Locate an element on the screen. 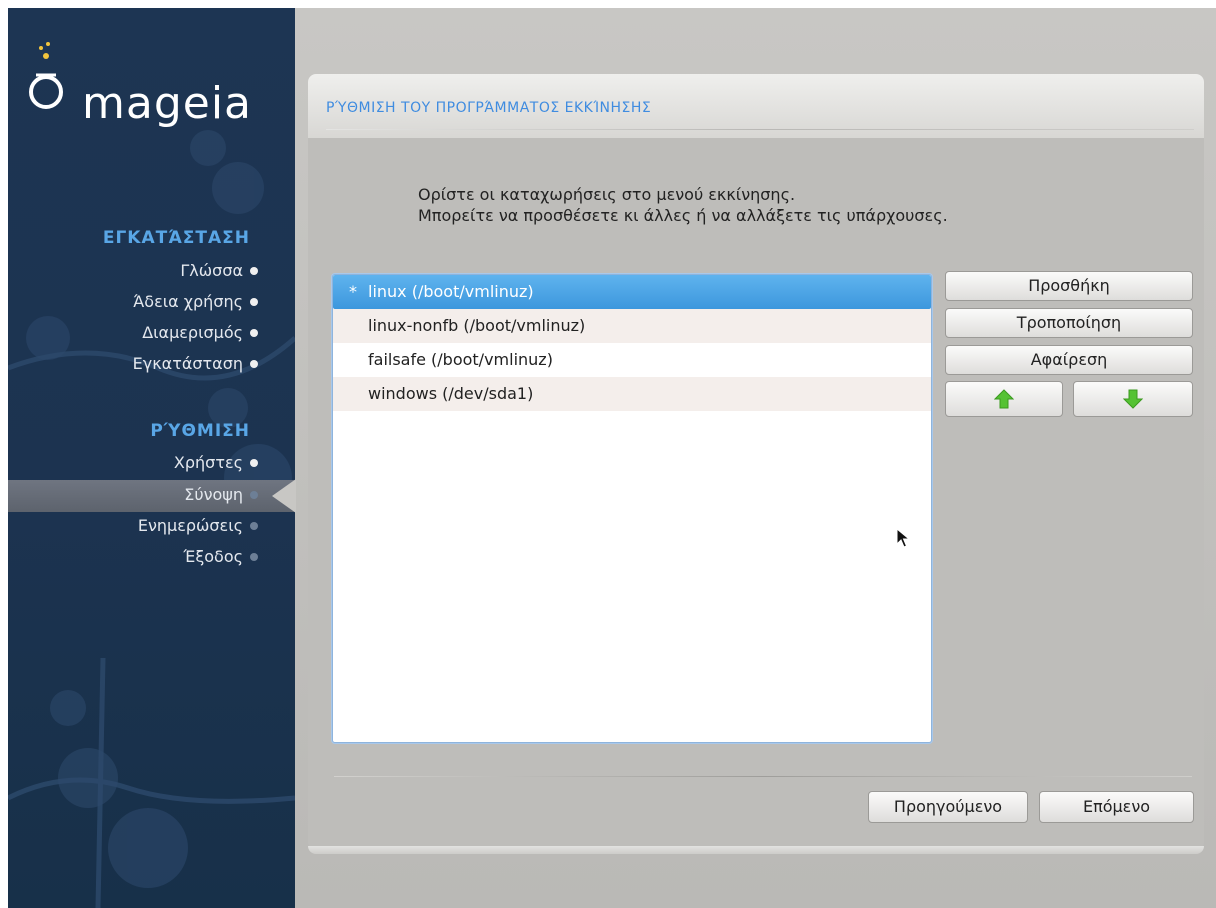 This screenshot has width=1216, height=908. step-label: Έξοδος is located at coordinates (213, 556).